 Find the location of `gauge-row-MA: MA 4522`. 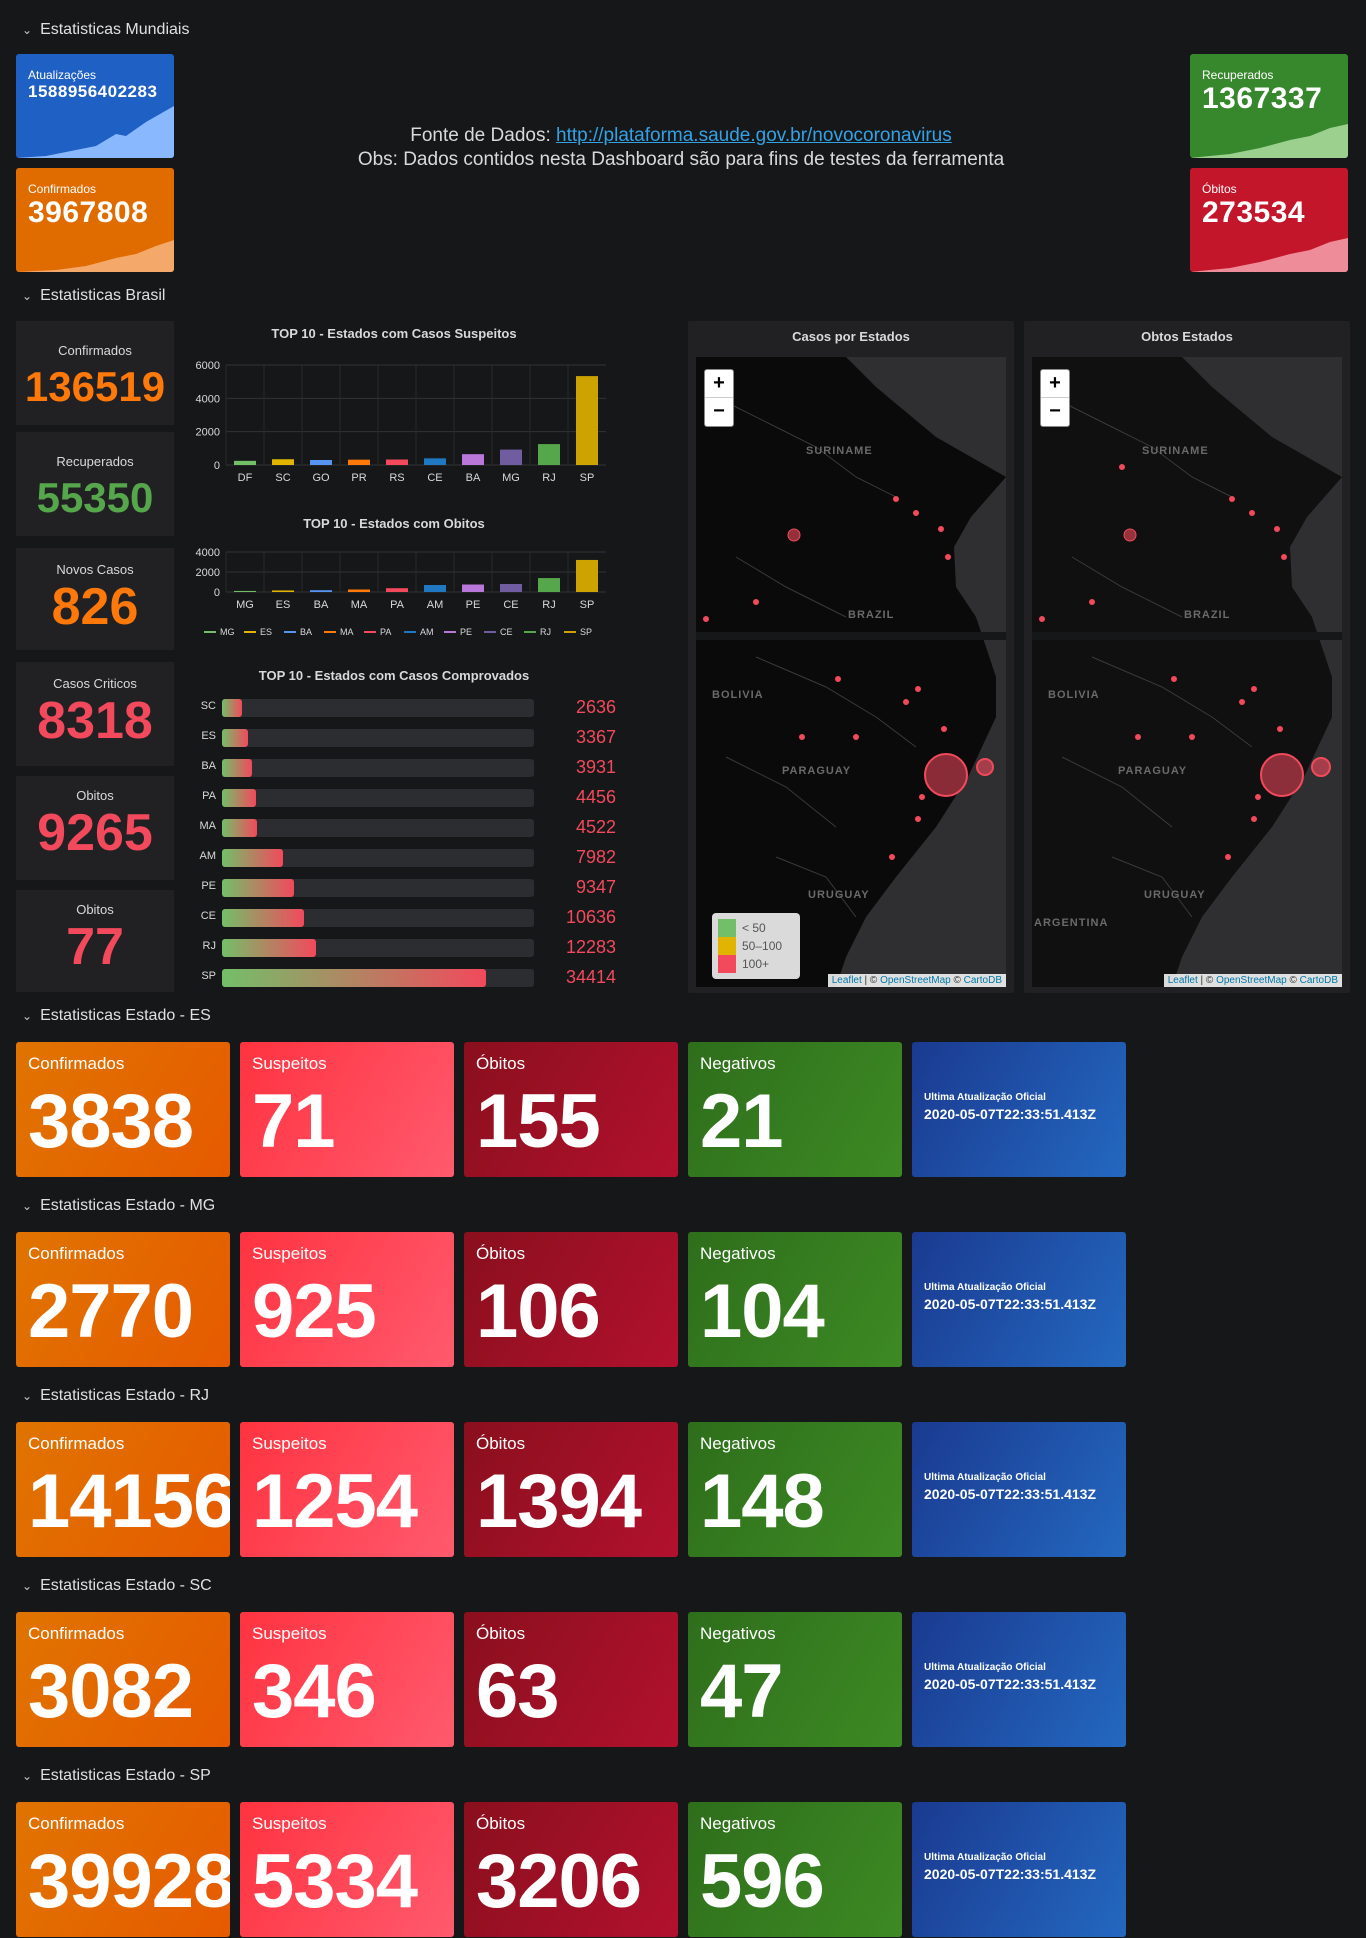

gauge-row-MA: MA 4522 is located at coordinates (407, 827).